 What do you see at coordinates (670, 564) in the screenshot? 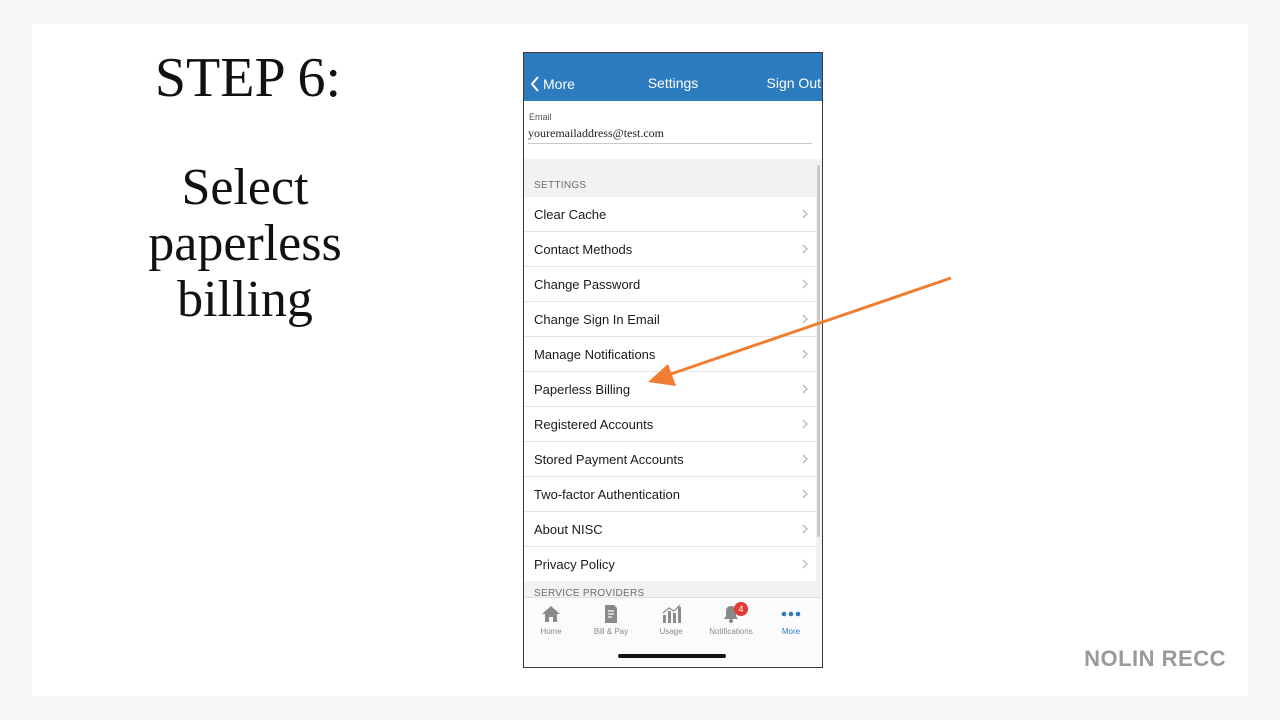
I see `settings-item-privacy-policy: Privacy Policy` at bounding box center [670, 564].